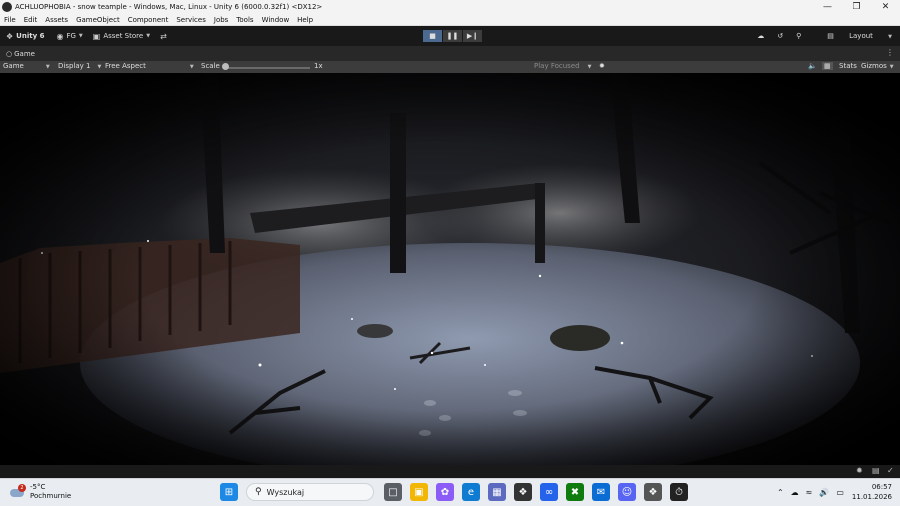  Describe the element at coordinates (31, 20) in the screenshot. I see `menu-edit: Edit` at that location.